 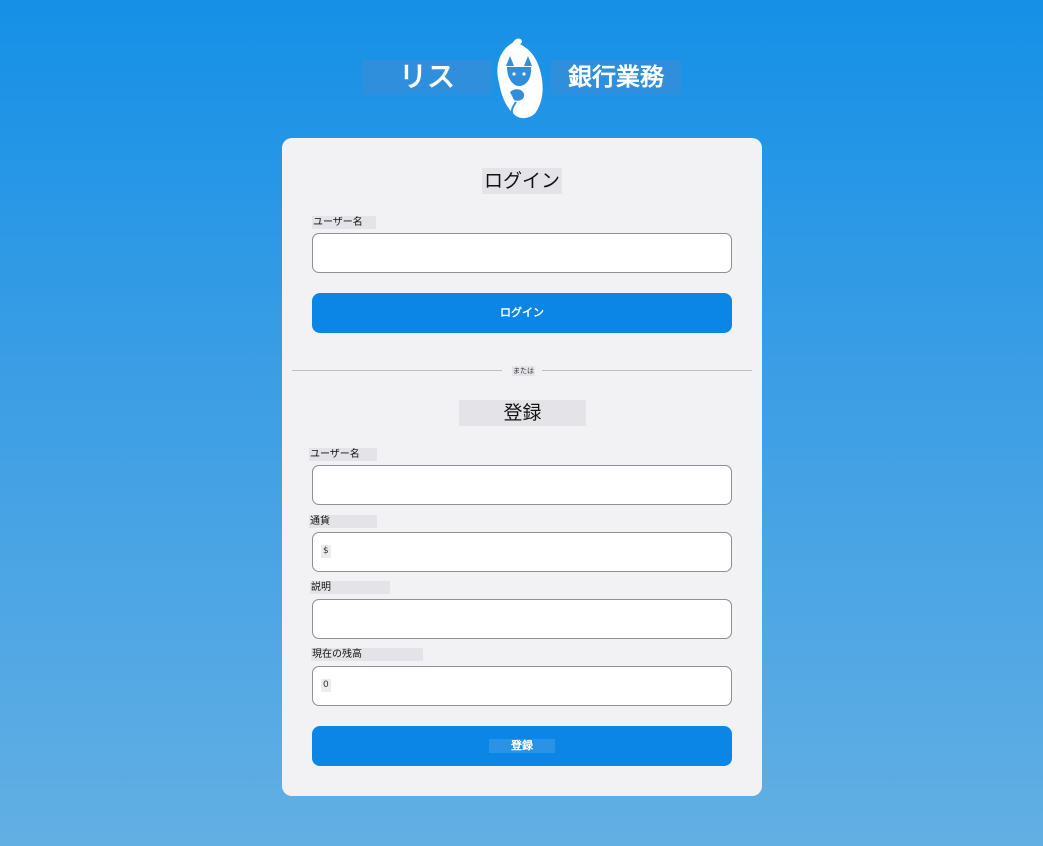 I want to click on register-button: 登録, so click(x=522, y=746).